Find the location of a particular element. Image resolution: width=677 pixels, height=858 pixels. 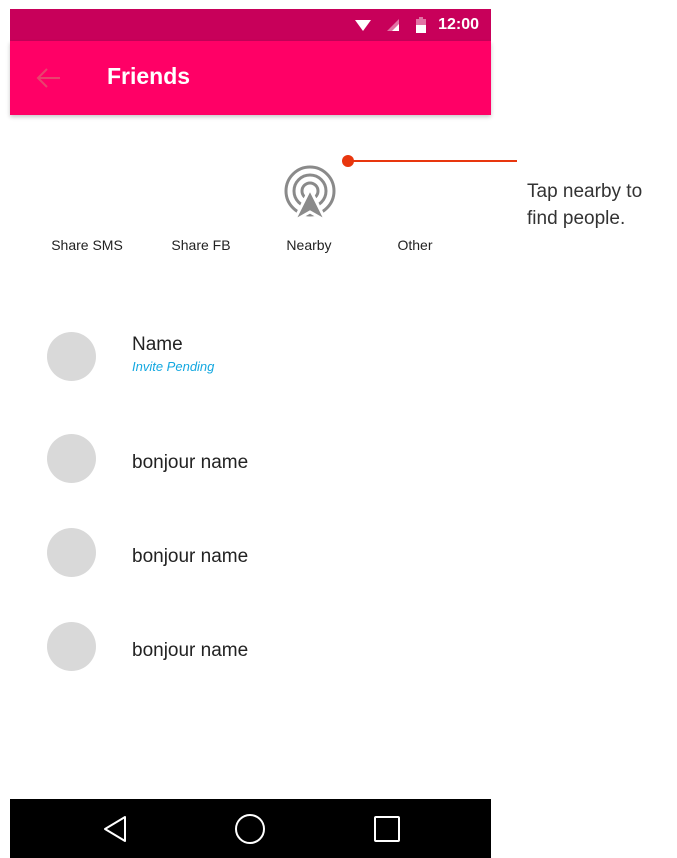

page-title: Friends is located at coordinates (149, 76).